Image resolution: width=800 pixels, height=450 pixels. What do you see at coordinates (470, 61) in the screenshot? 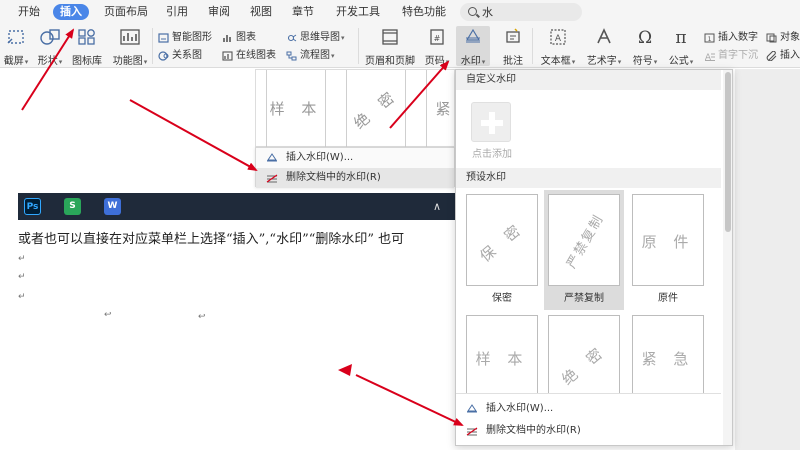
I see `watermark-label: 水印` at bounding box center [470, 61].